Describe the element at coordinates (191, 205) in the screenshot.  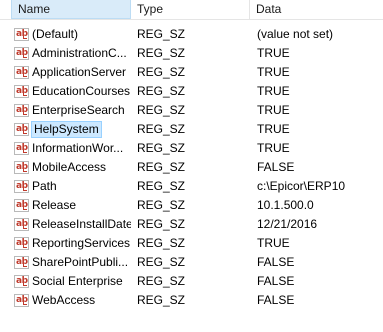
I see `table-row: ab Release REG_SZ 10.1.500.0` at that location.